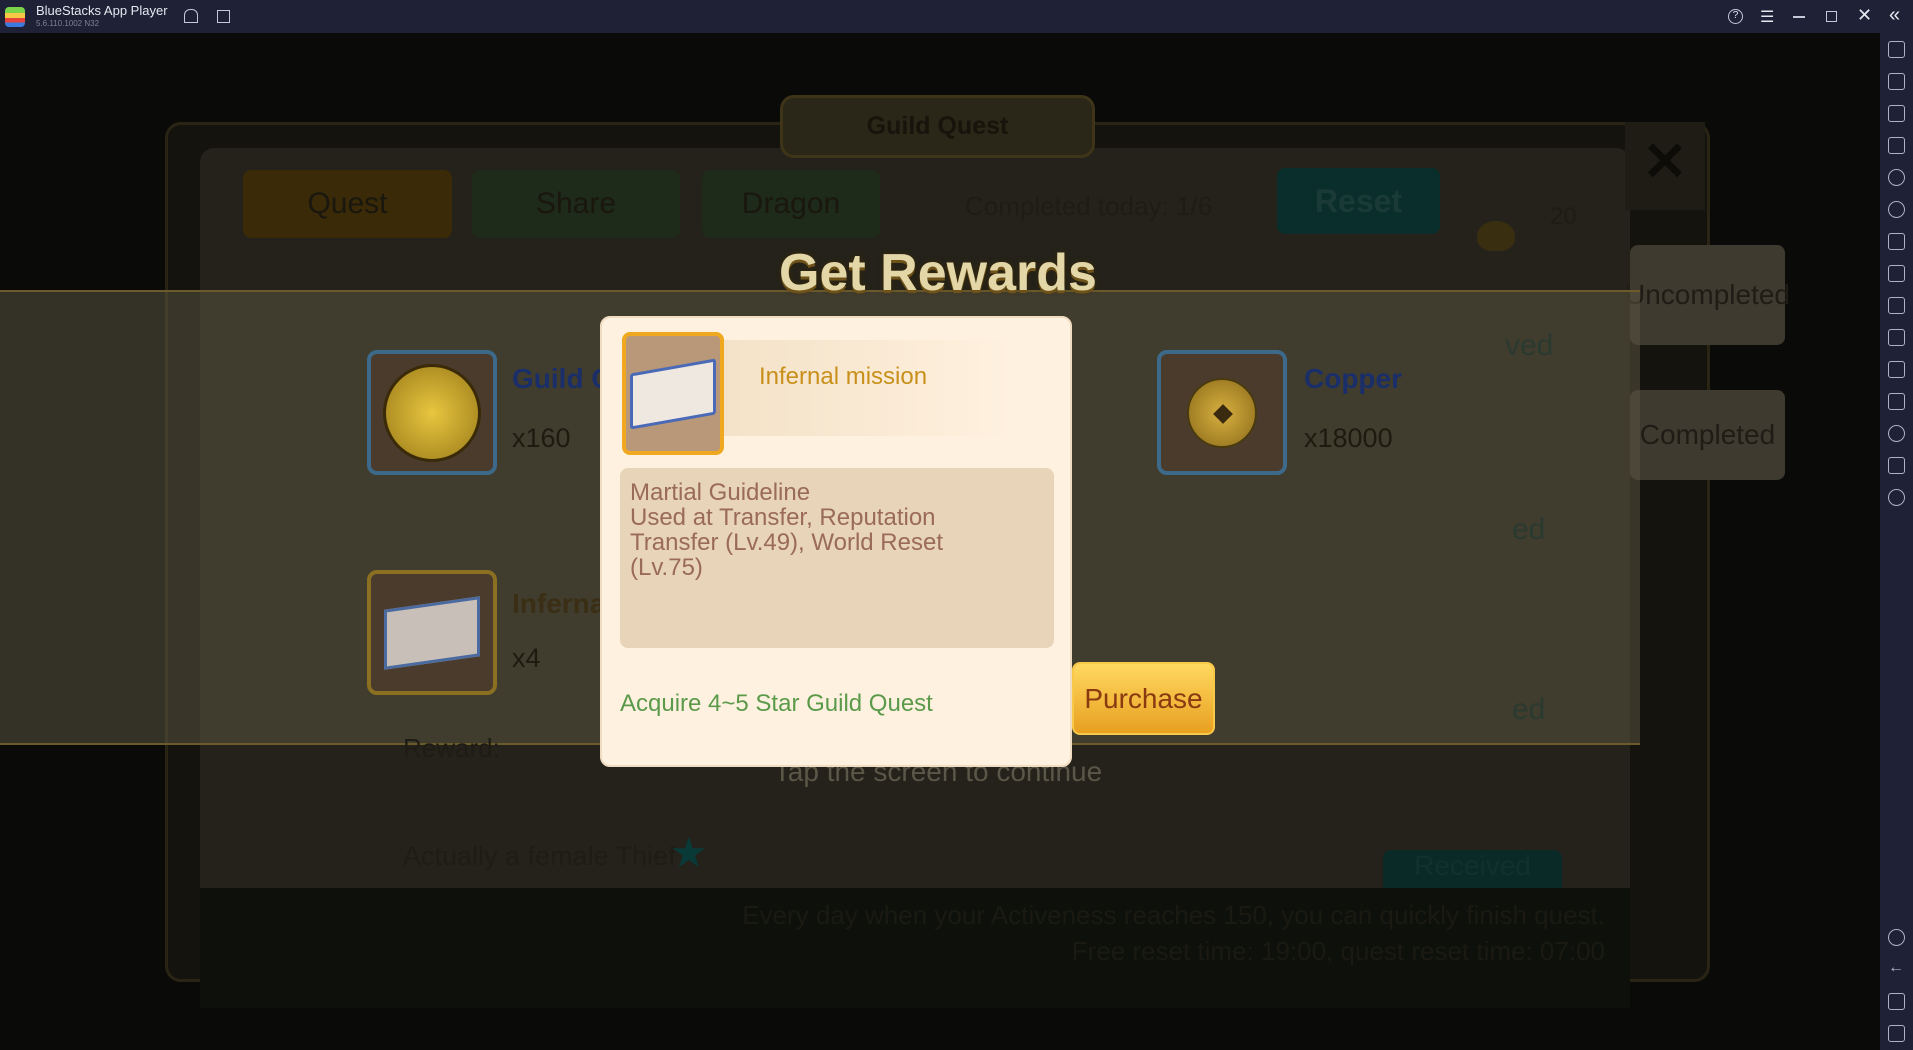 This screenshot has width=1913, height=1050. I want to click on row-status: ved, so click(1529, 345).